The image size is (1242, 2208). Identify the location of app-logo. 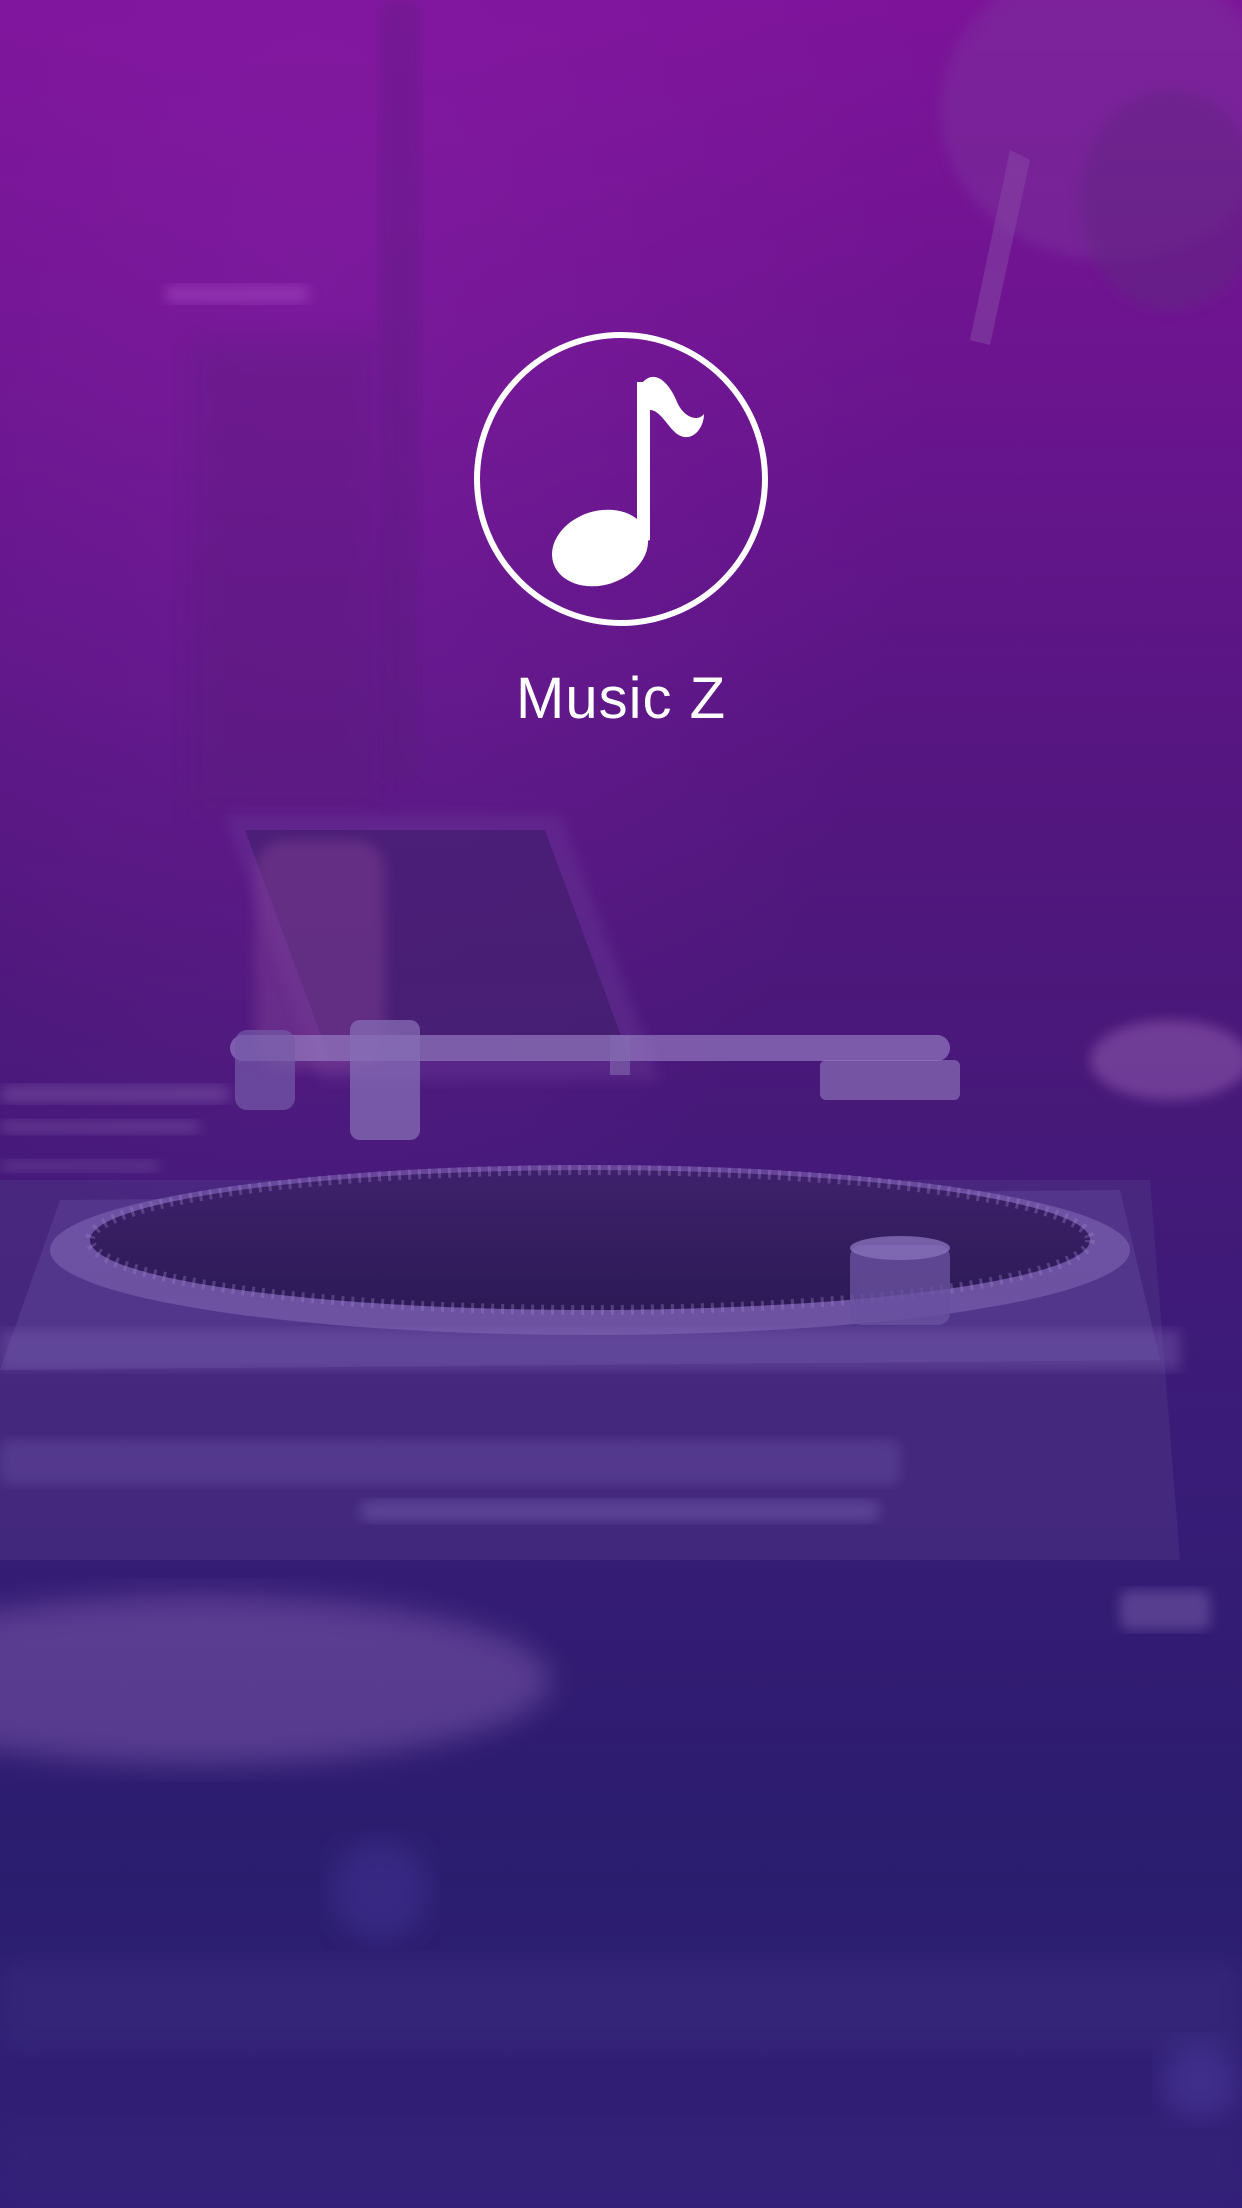
(621, 479).